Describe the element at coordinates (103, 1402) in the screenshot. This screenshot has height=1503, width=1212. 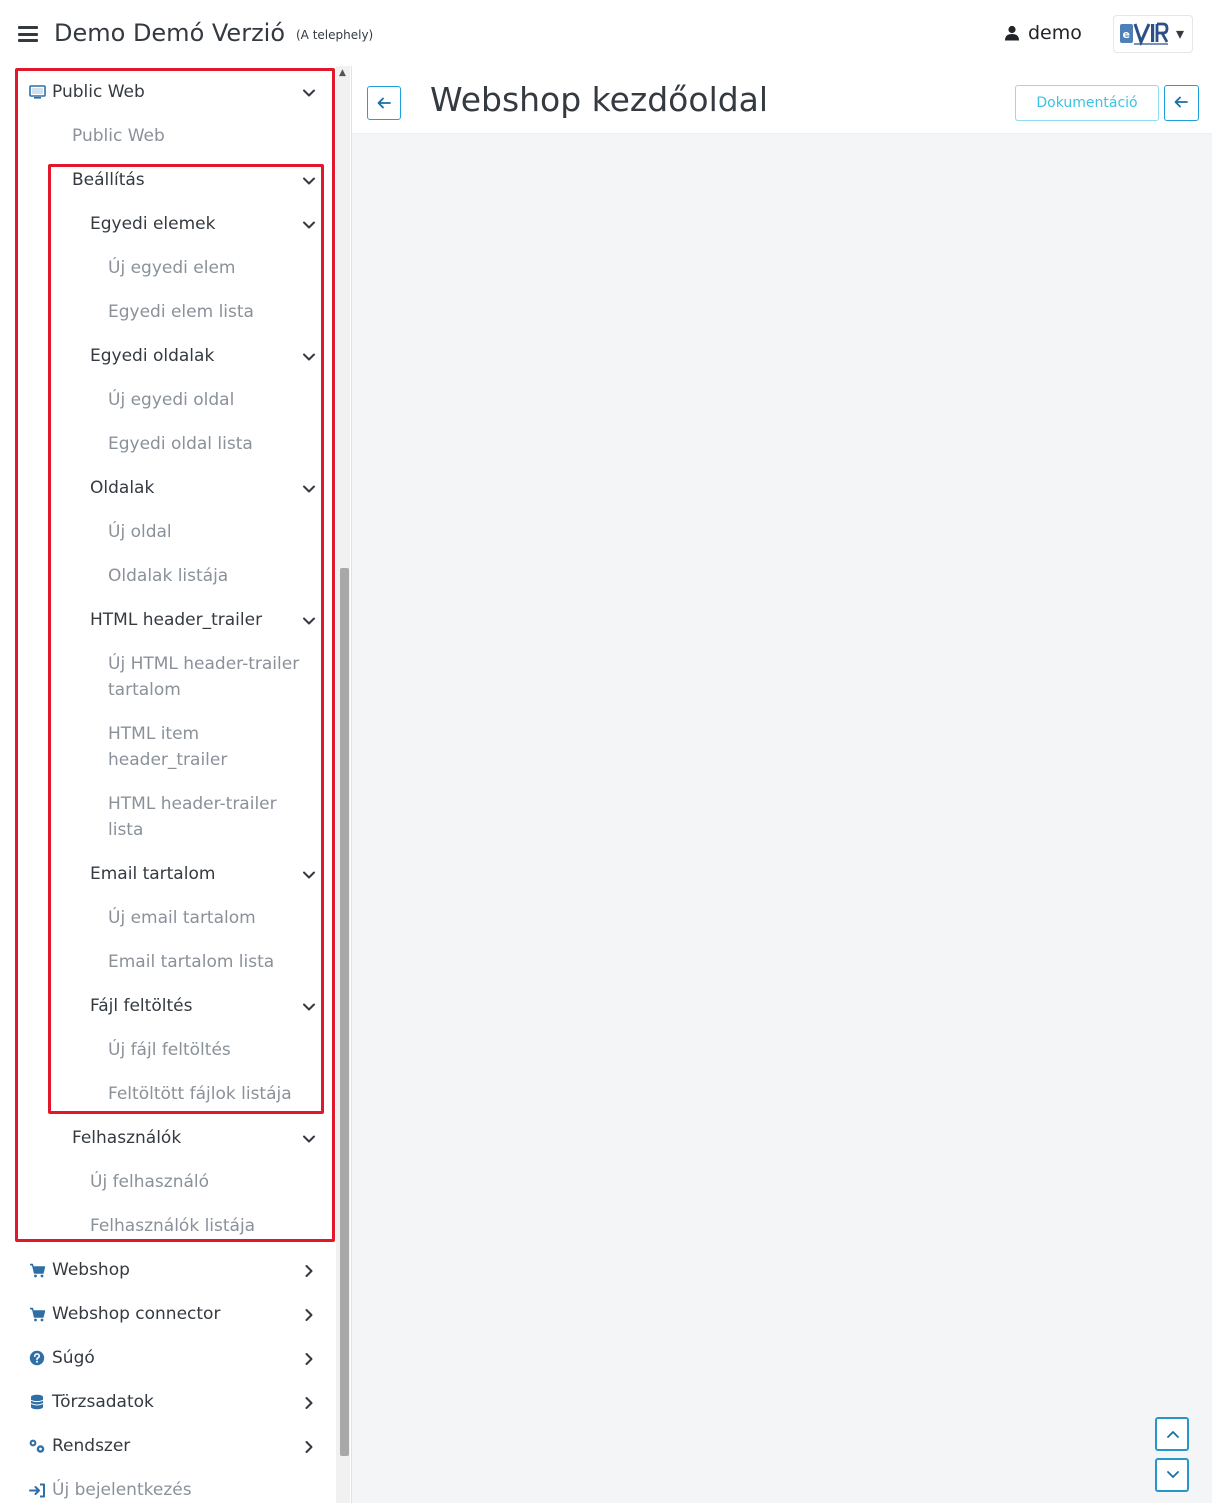
I see `sidebar-item-label: Törzsadatok` at that location.